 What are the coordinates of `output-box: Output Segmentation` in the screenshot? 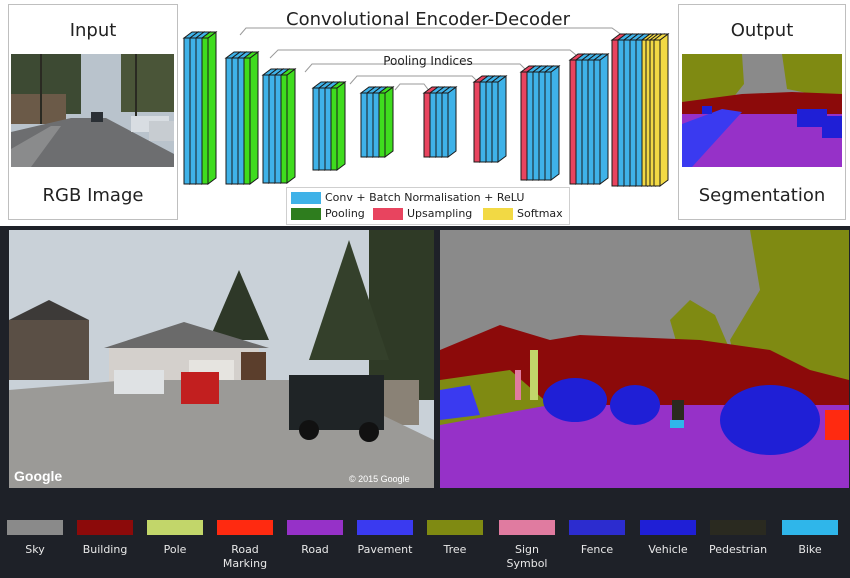 It's located at (762, 112).